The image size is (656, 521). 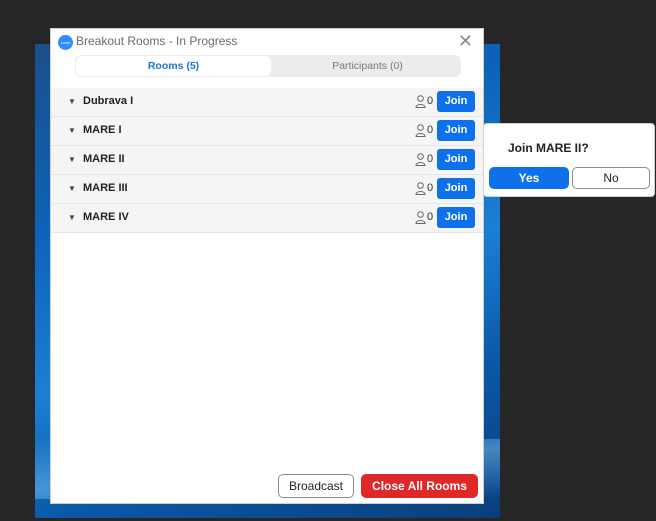 I want to click on join-confirm-popup: Join MARE II? Yes No, so click(x=569, y=160).